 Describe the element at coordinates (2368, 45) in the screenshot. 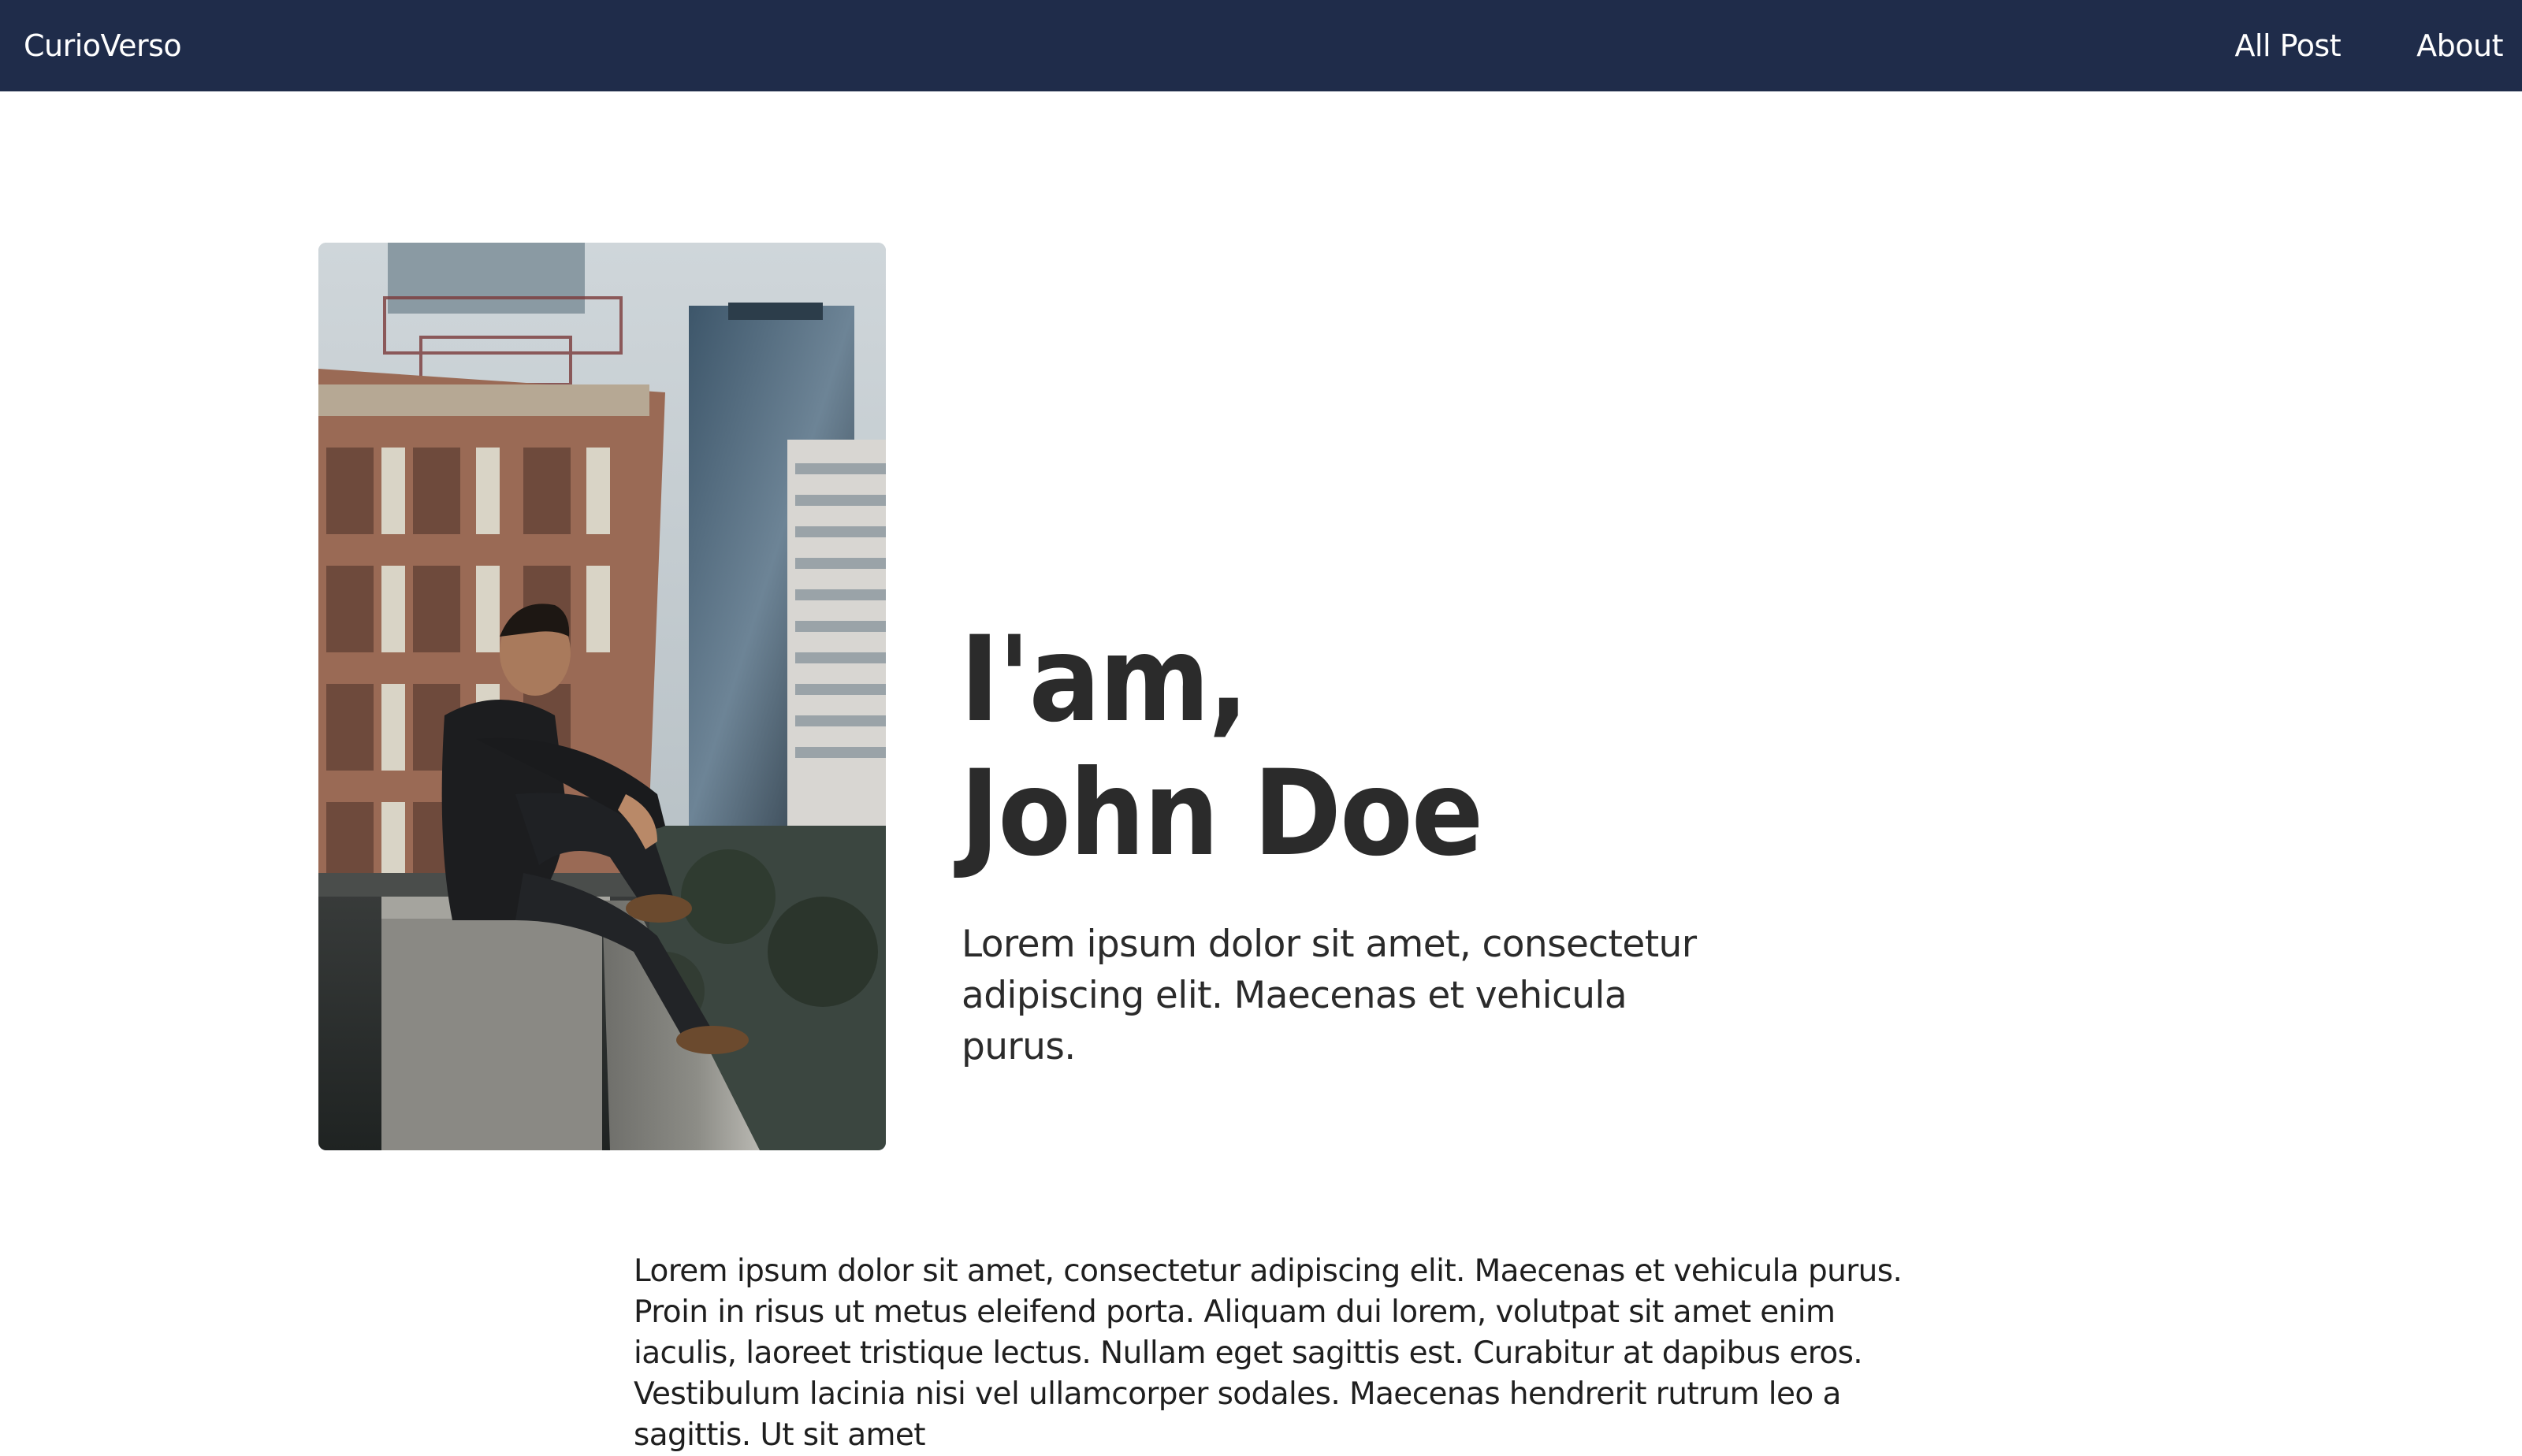

I see `nav-links: All Post About` at that location.